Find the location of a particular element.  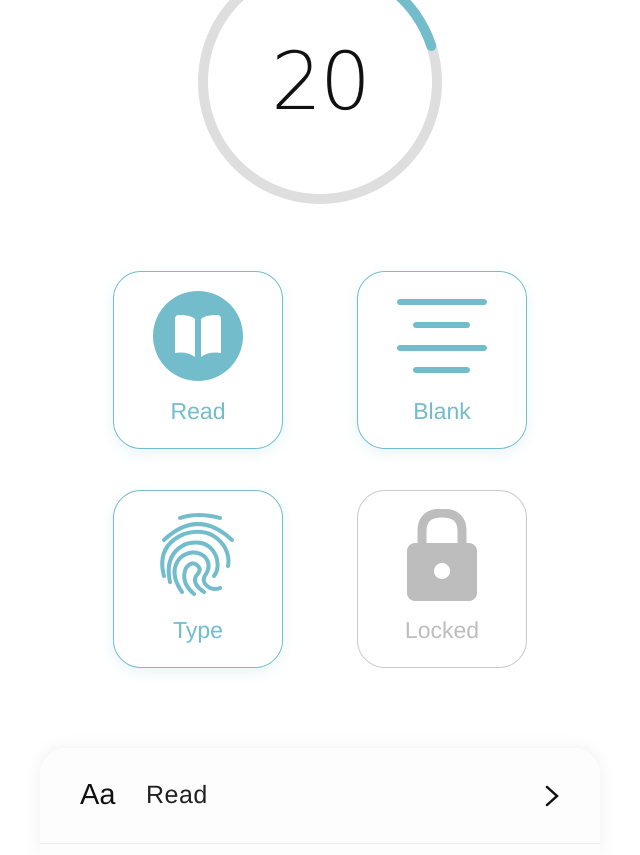

font-symbol: Aa is located at coordinates (98, 795).